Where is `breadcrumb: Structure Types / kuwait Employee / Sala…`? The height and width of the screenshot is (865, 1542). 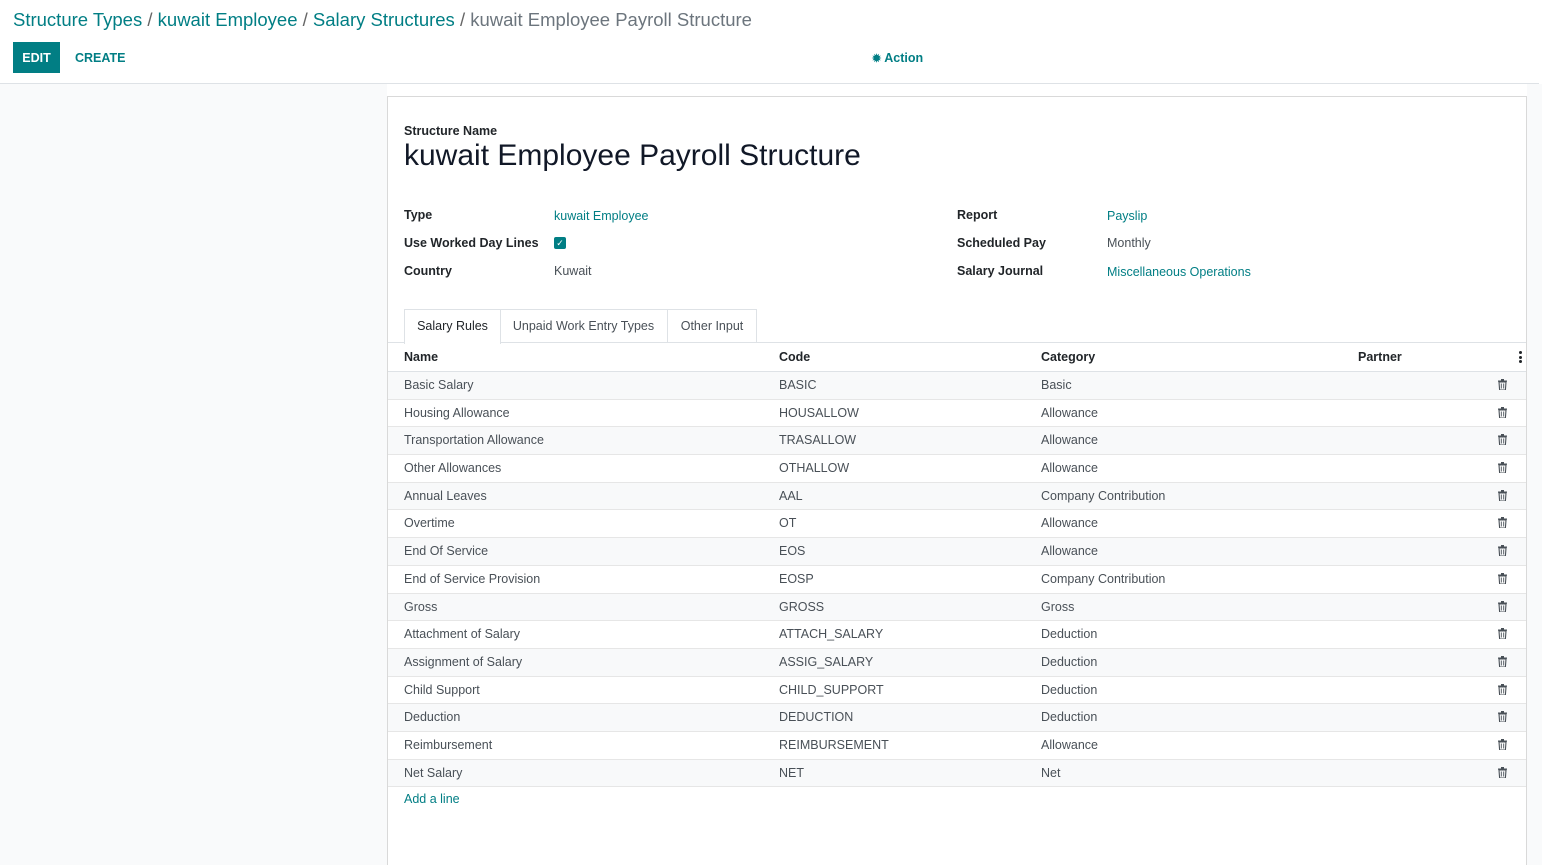 breadcrumb: Structure Types / kuwait Employee / Sala… is located at coordinates (382, 20).